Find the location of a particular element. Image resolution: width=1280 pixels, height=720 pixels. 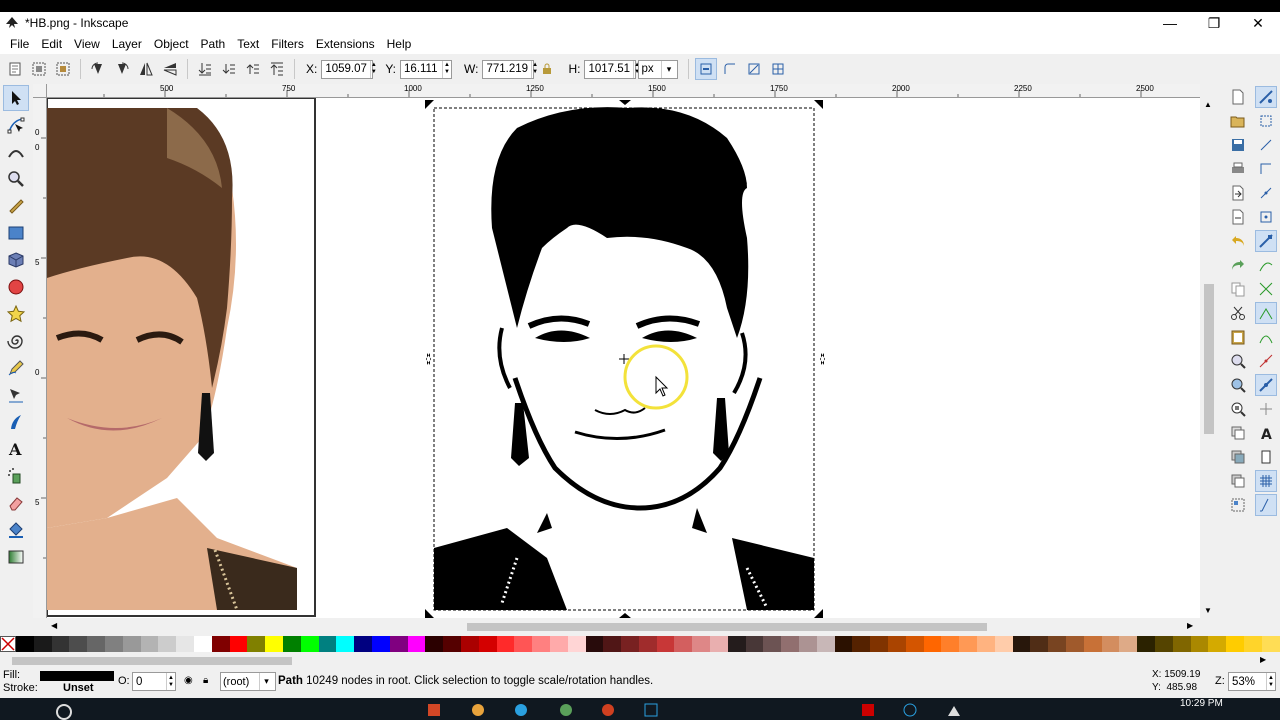

fill-swatch is located at coordinates (77, 676).